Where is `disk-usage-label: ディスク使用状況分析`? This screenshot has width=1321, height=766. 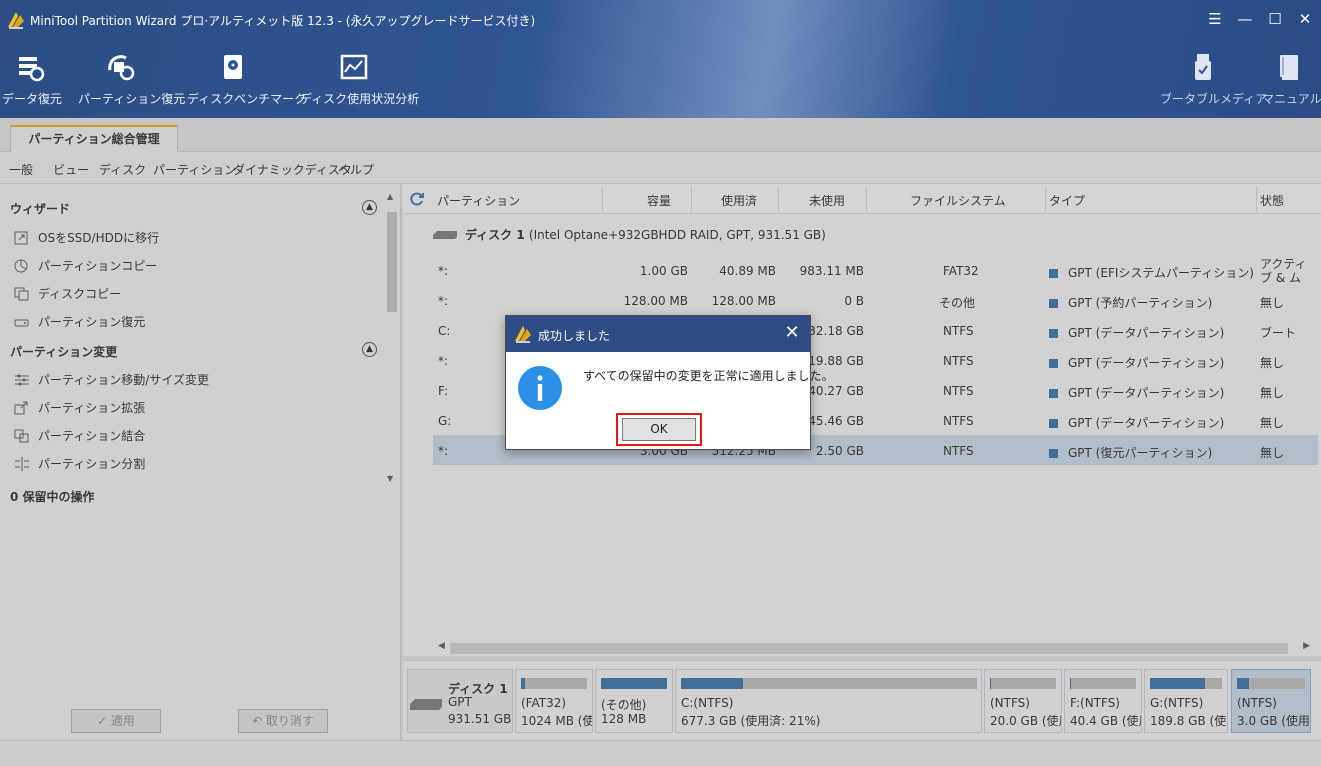 disk-usage-label: ディスク使用状況分析 is located at coordinates (360, 99).